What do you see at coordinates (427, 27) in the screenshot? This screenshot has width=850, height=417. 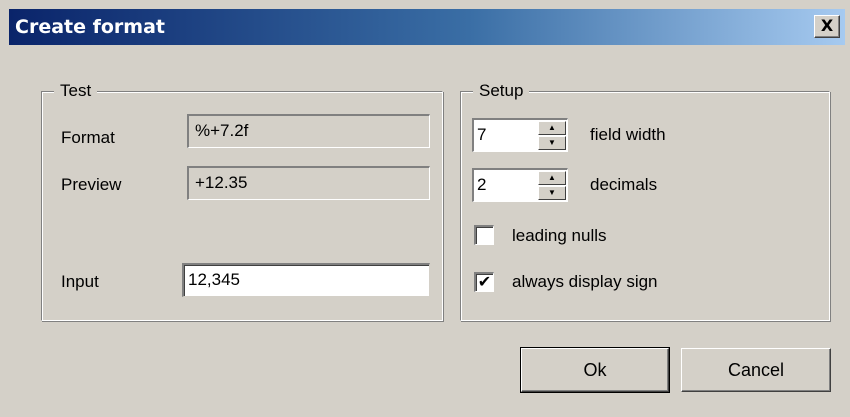 I see `title-bar: Create format X` at bounding box center [427, 27].